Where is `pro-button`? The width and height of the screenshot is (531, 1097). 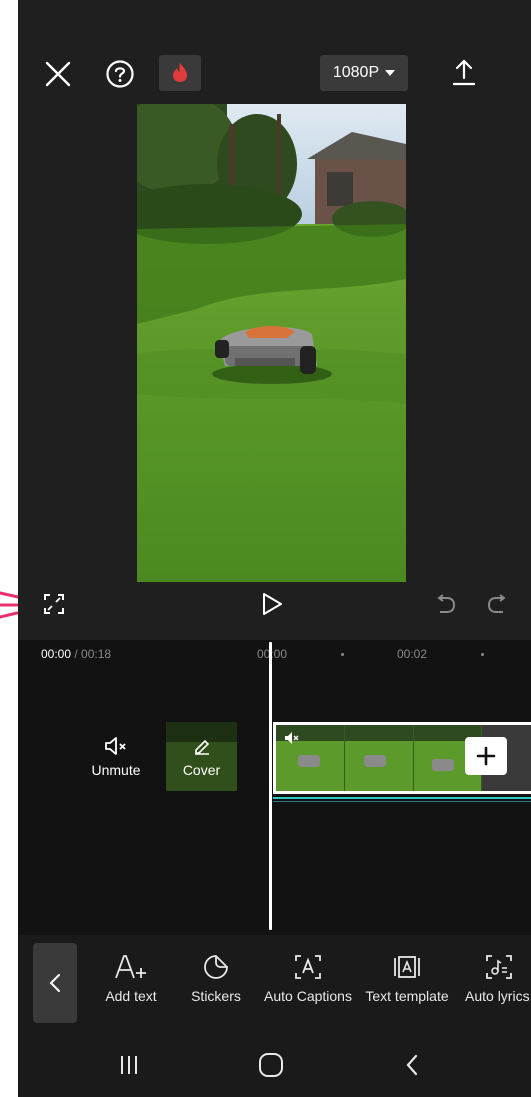 pro-button is located at coordinates (180, 73).